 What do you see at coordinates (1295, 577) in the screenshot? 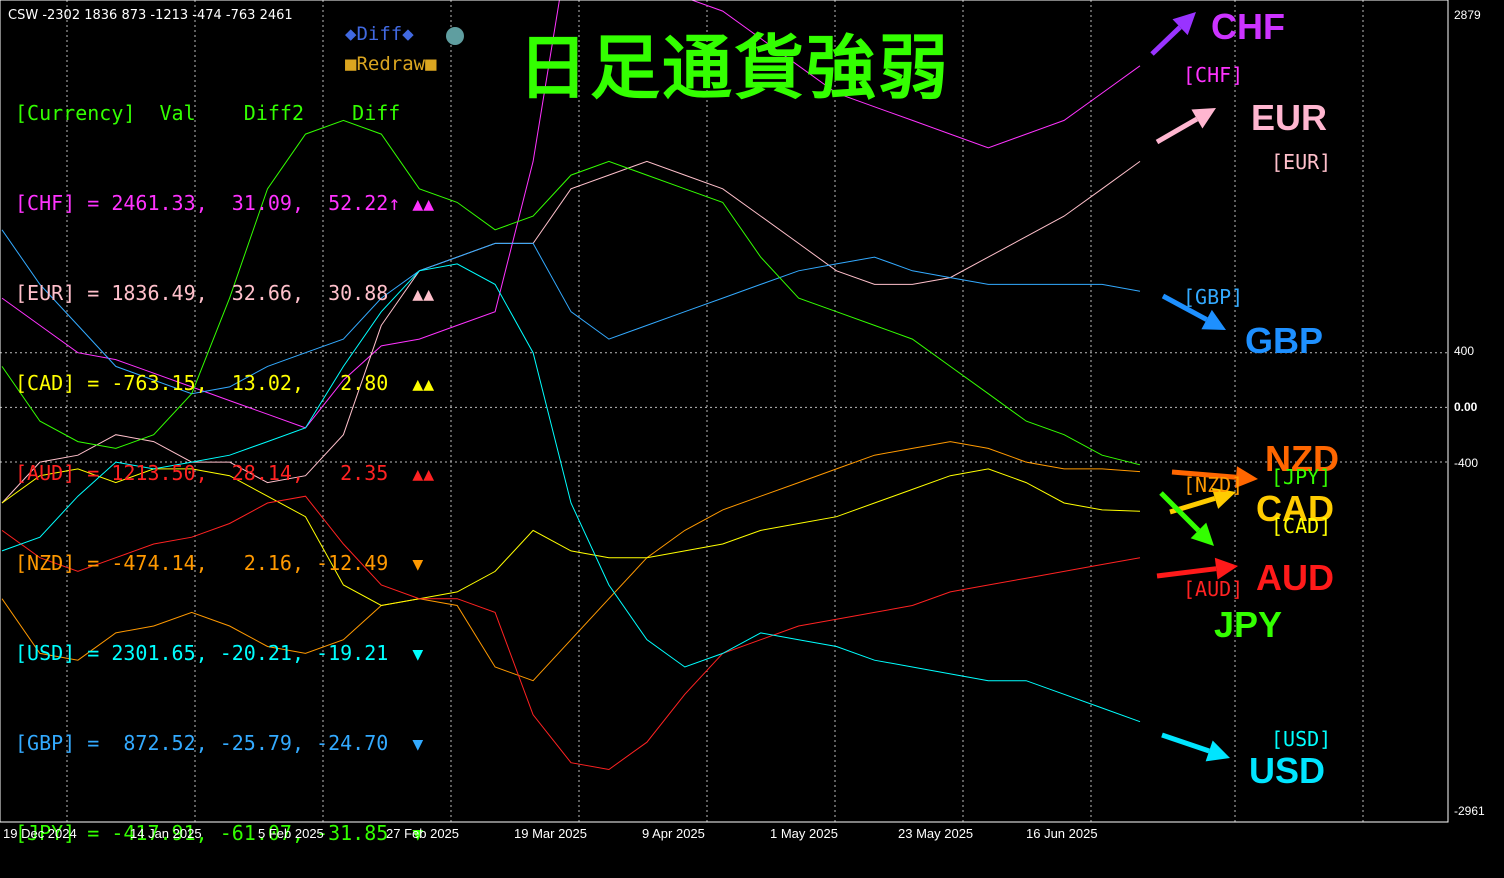
I see `label-aud: AUD` at bounding box center [1295, 577].